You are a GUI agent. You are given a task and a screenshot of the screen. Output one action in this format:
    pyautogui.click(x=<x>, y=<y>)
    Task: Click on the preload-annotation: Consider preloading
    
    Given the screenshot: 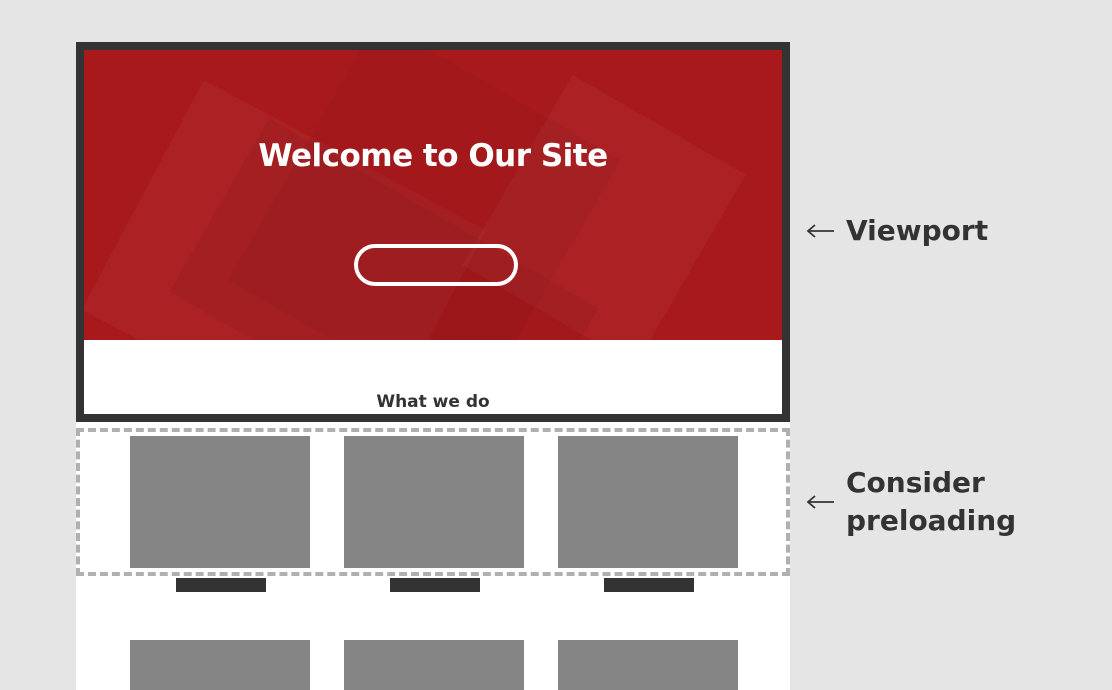 What is the action you would take?
    pyautogui.click(x=911, y=502)
    